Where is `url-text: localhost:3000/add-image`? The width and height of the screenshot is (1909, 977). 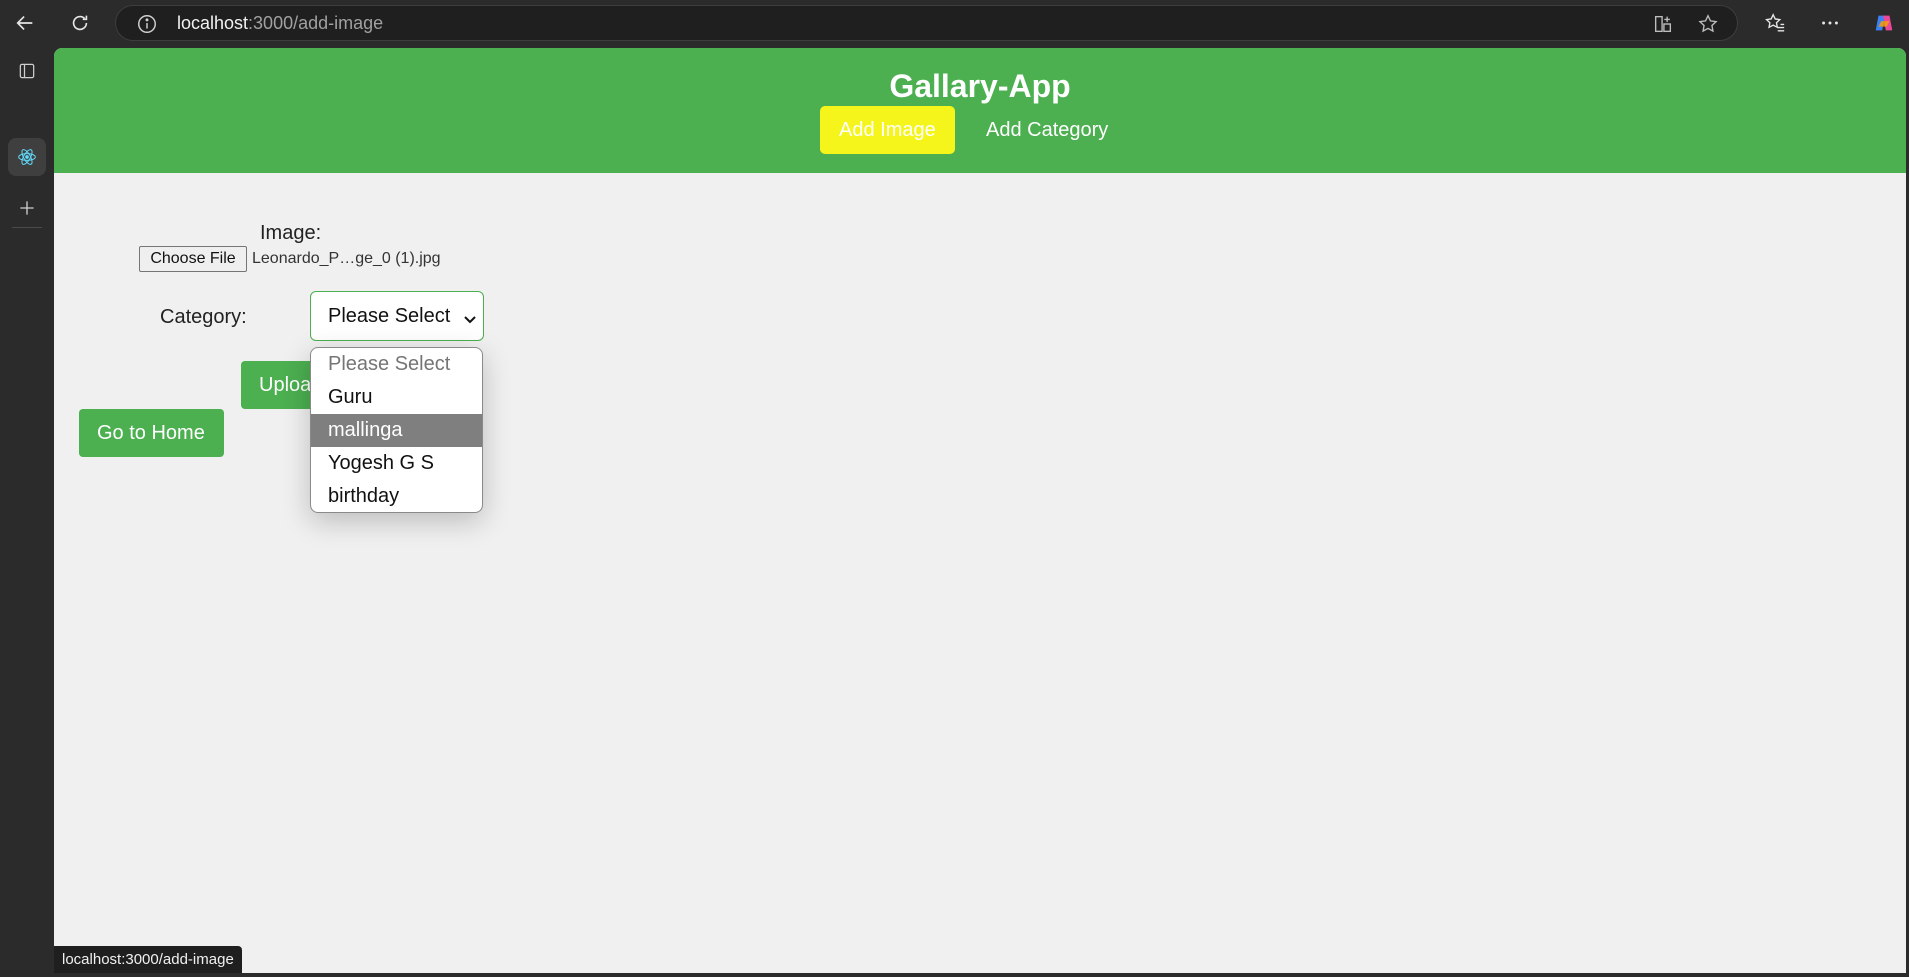
url-text: localhost:3000/add-image is located at coordinates (280, 23).